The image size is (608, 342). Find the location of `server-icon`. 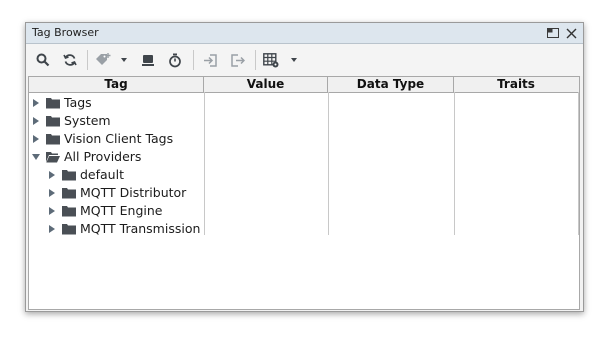

server-icon is located at coordinates (148, 60).